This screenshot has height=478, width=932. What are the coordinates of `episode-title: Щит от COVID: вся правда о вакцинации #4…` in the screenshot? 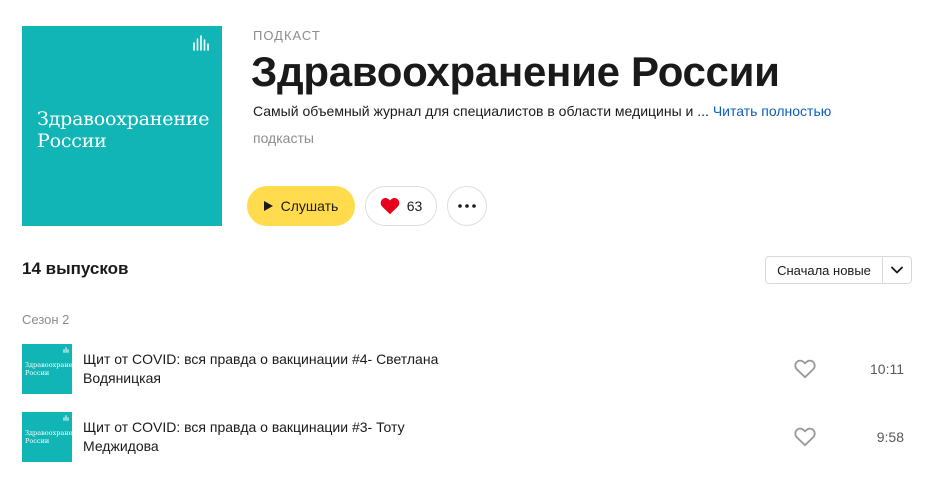 It's located at (273, 369).